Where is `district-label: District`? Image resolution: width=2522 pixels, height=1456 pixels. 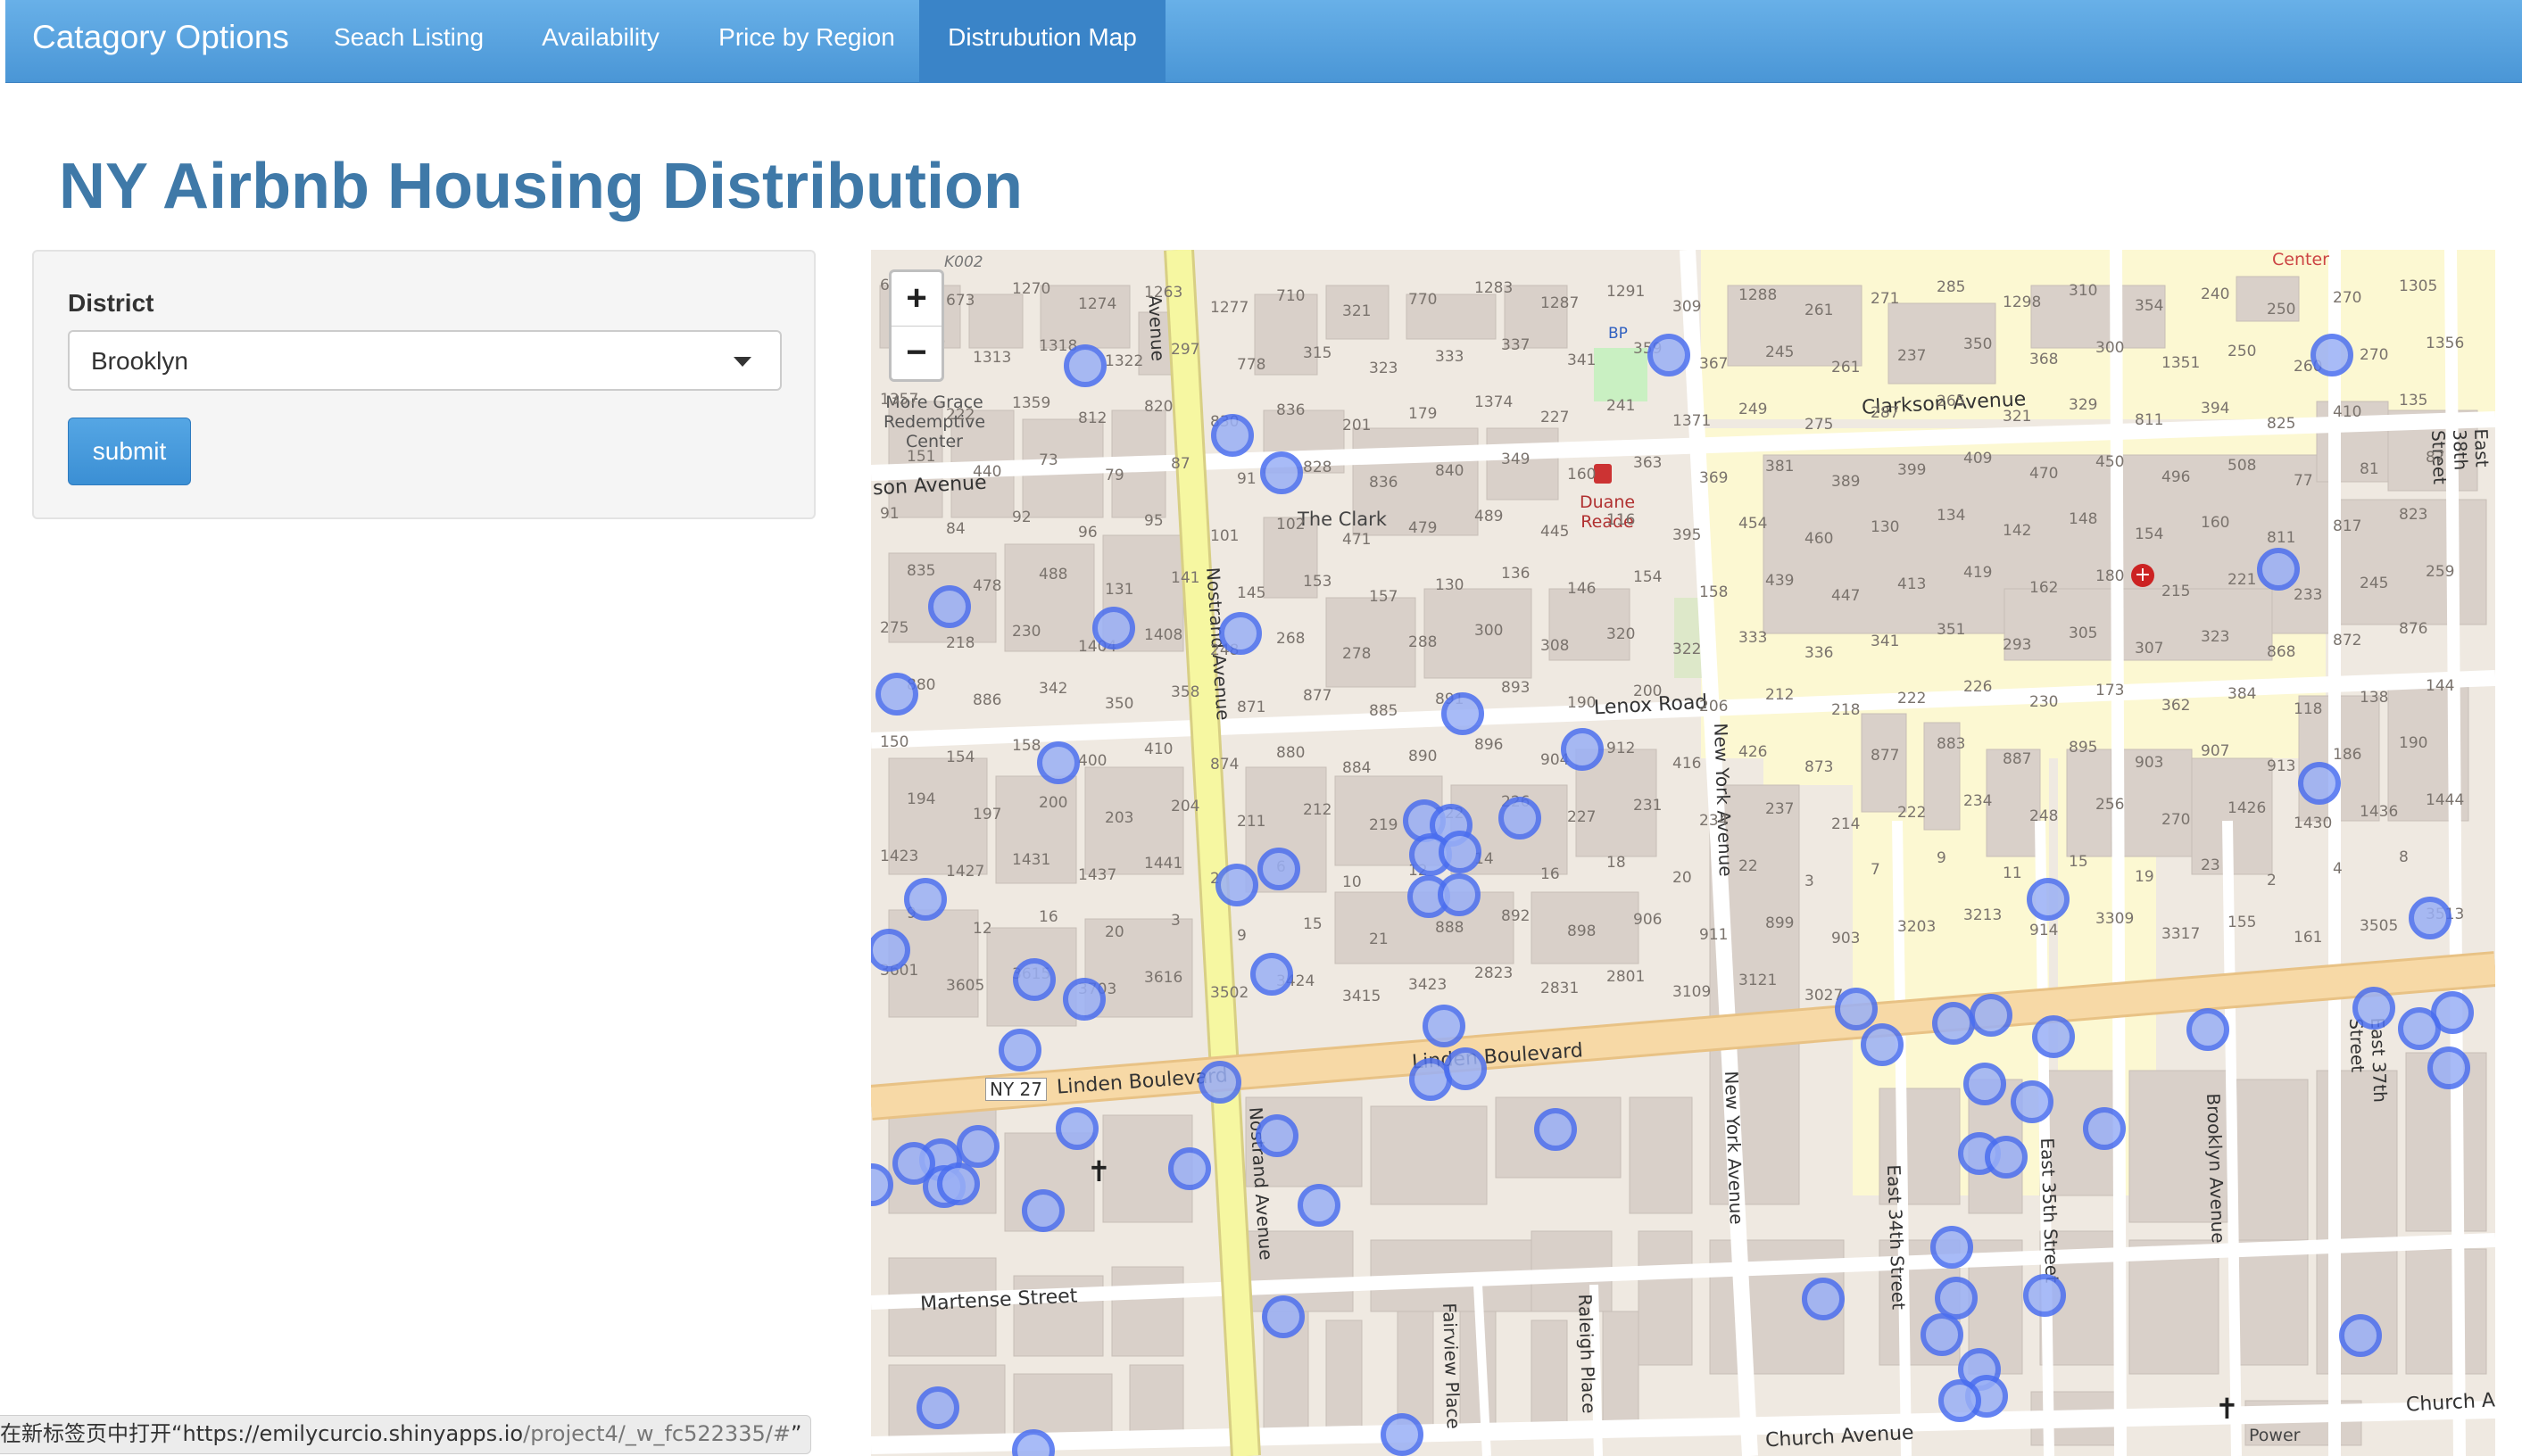
district-label: District is located at coordinates (111, 303).